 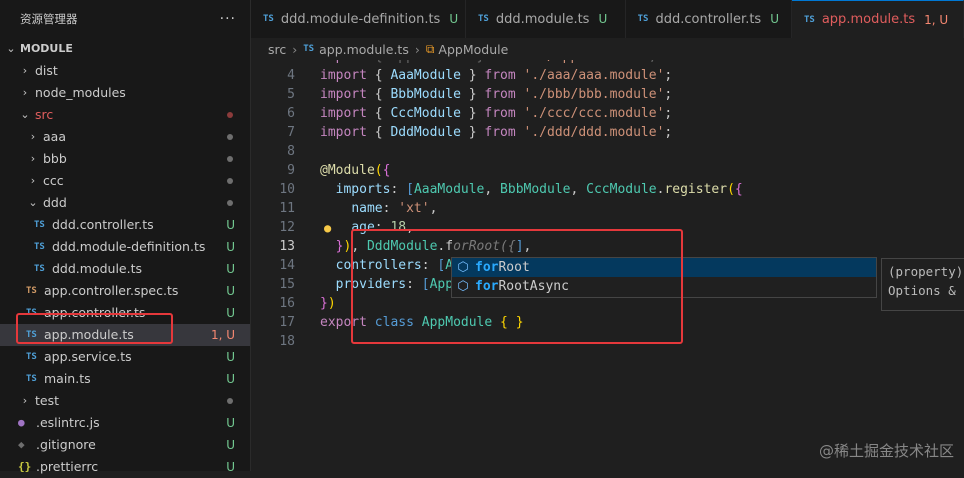 I want to click on tree-item-label: app.controller.spec.ts, so click(x=111, y=290).